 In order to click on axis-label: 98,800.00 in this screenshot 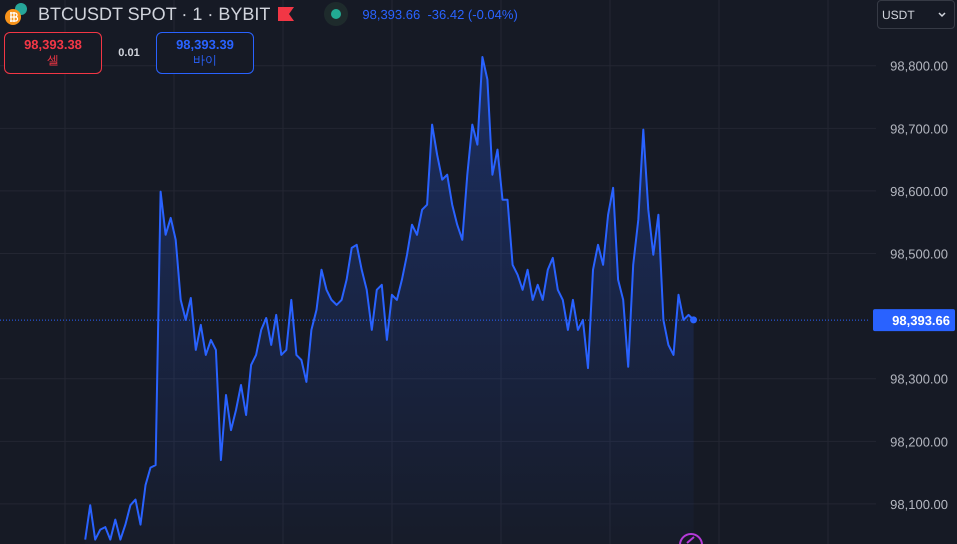, I will do `click(919, 66)`.